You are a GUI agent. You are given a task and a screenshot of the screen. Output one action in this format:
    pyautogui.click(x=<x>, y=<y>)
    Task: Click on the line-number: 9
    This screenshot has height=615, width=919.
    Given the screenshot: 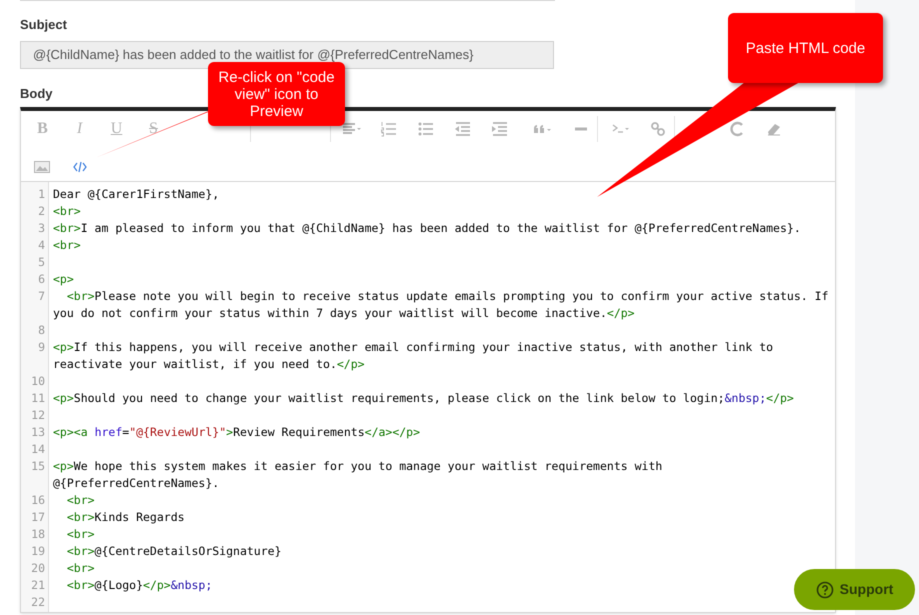 What is the action you would take?
    pyautogui.click(x=41, y=347)
    